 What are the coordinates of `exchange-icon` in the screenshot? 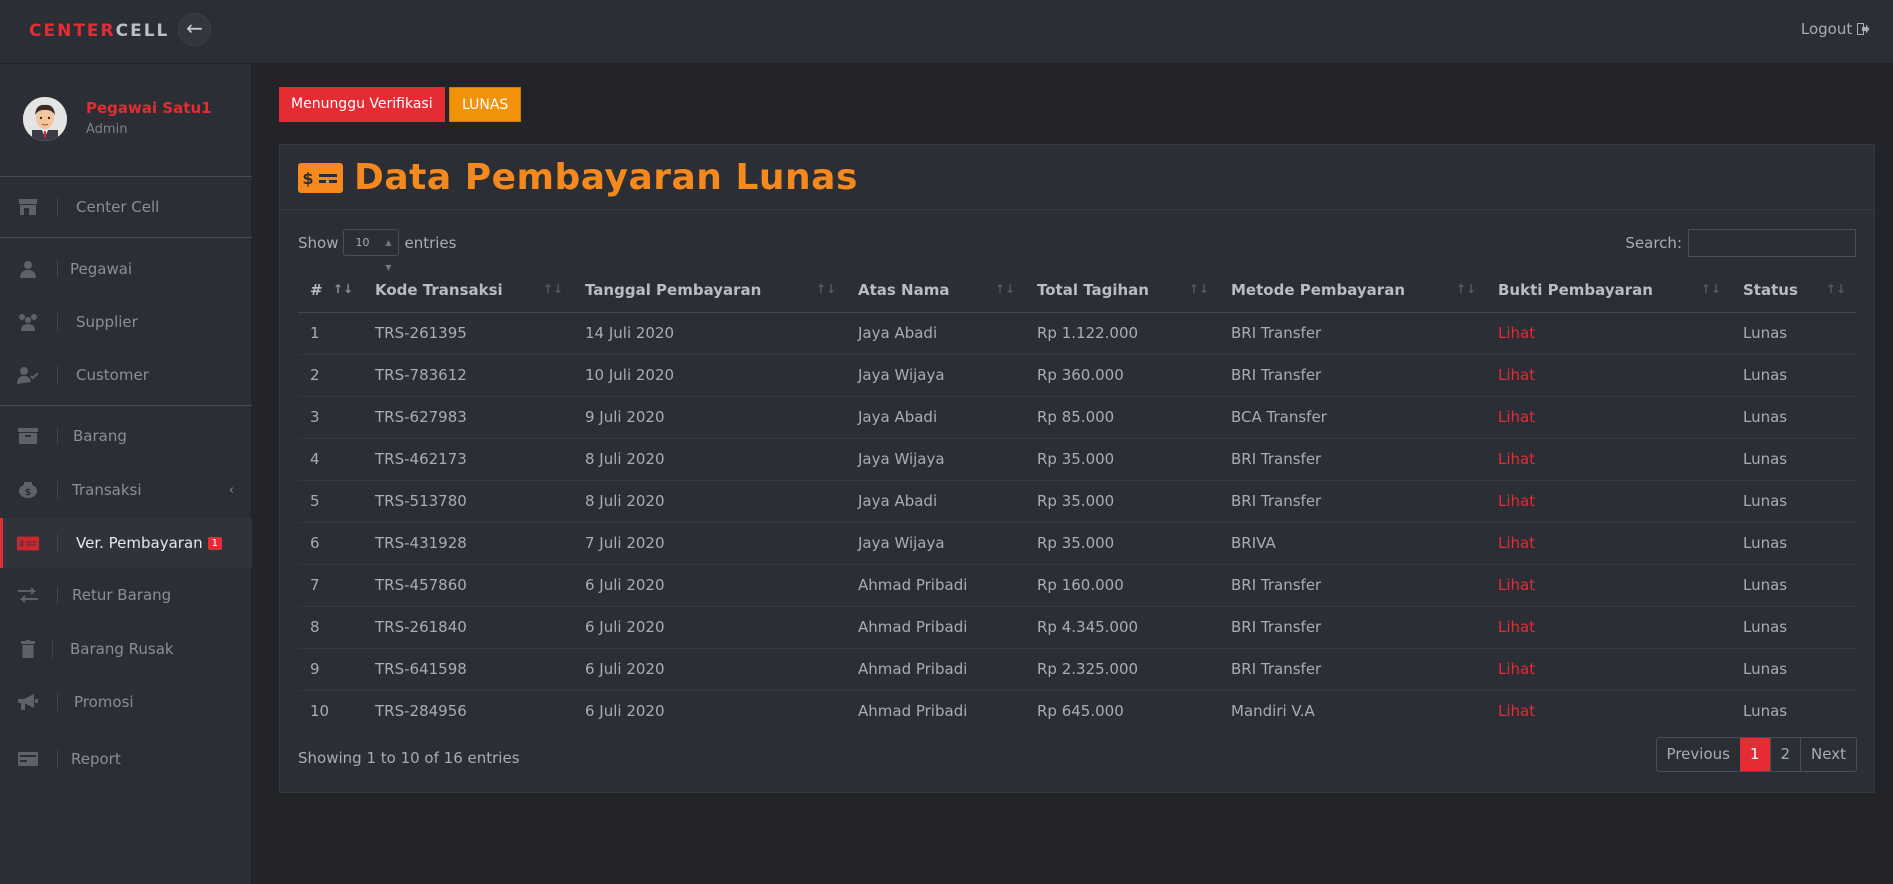 It's located at (28, 595).